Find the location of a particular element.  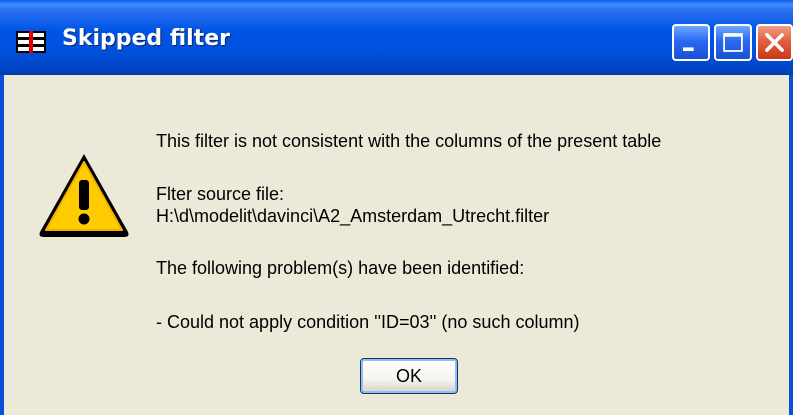

maximize-icon is located at coordinates (733, 42).